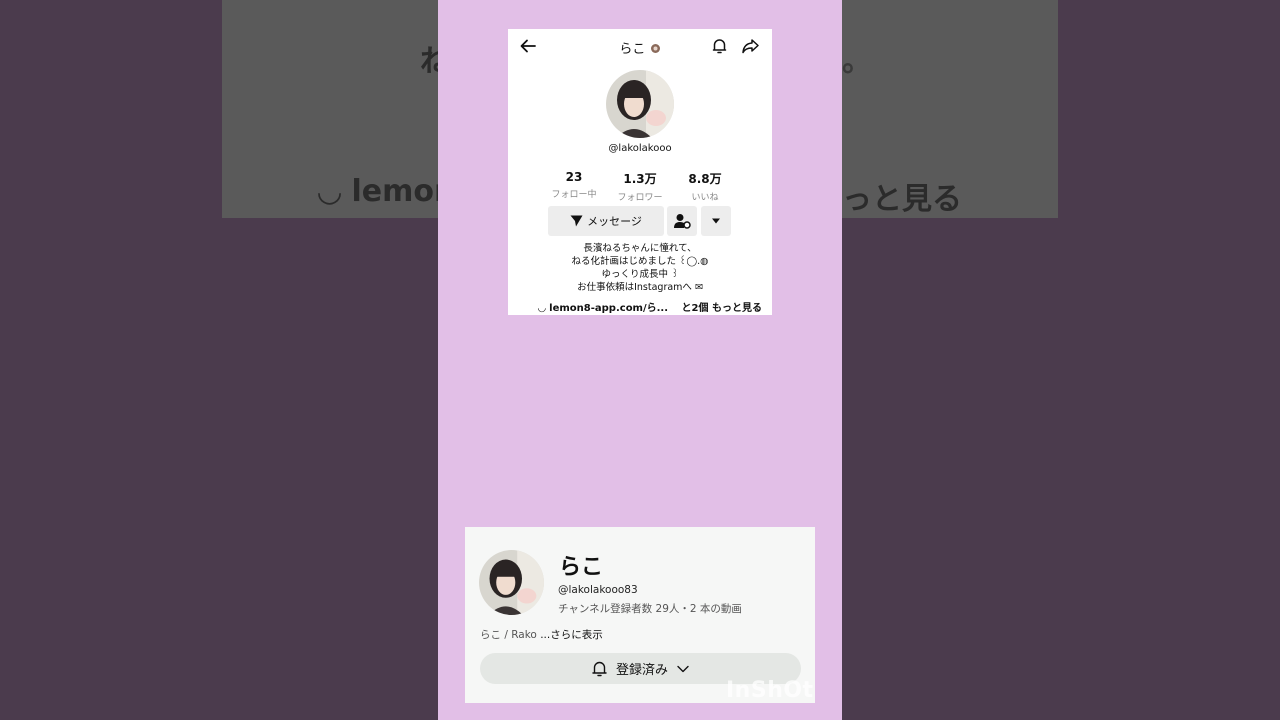 The width and height of the screenshot is (1280, 720). What do you see at coordinates (857, 61) in the screenshot?
I see `background-tail-text: 。` at bounding box center [857, 61].